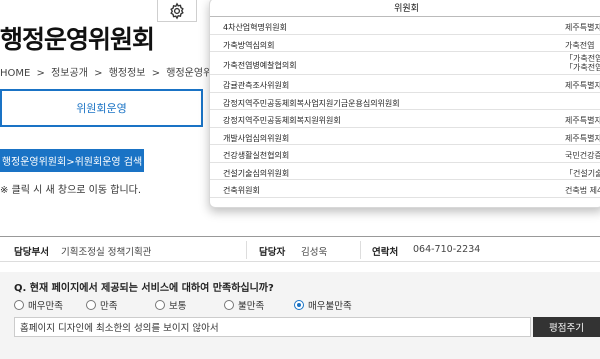 The width and height of the screenshot is (600, 359). What do you see at coordinates (106, 252) in the screenshot?
I see `dept-value: 기획조정실 정책기획관` at bounding box center [106, 252].